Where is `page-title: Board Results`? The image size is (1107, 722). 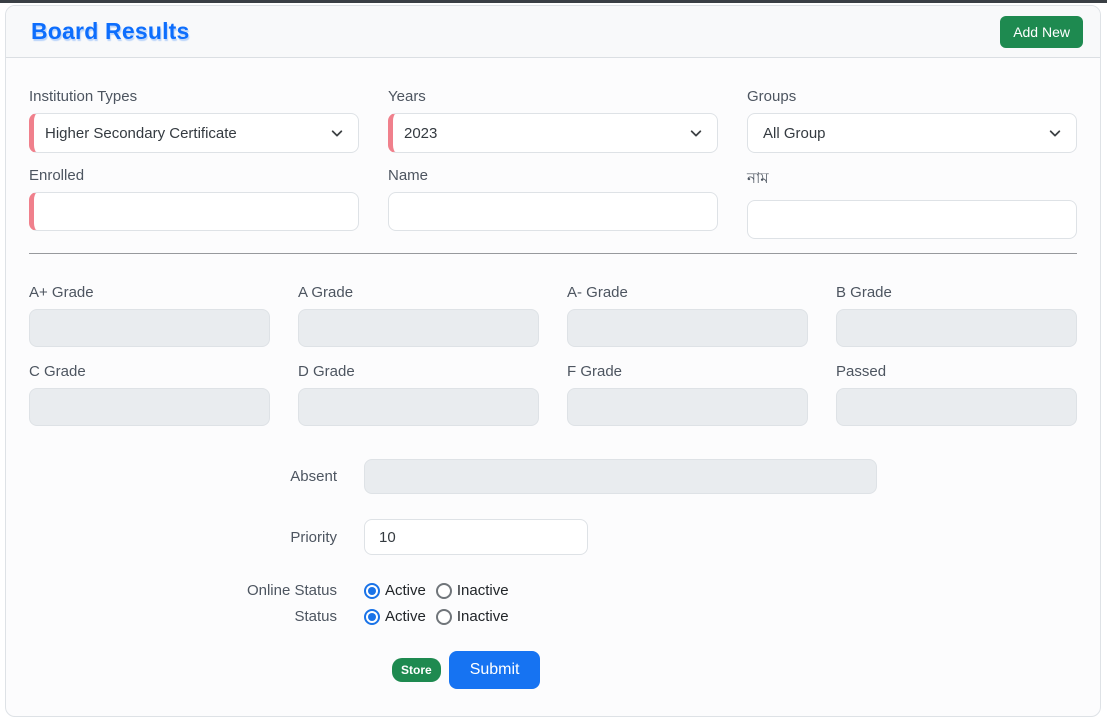 page-title: Board Results is located at coordinates (110, 31).